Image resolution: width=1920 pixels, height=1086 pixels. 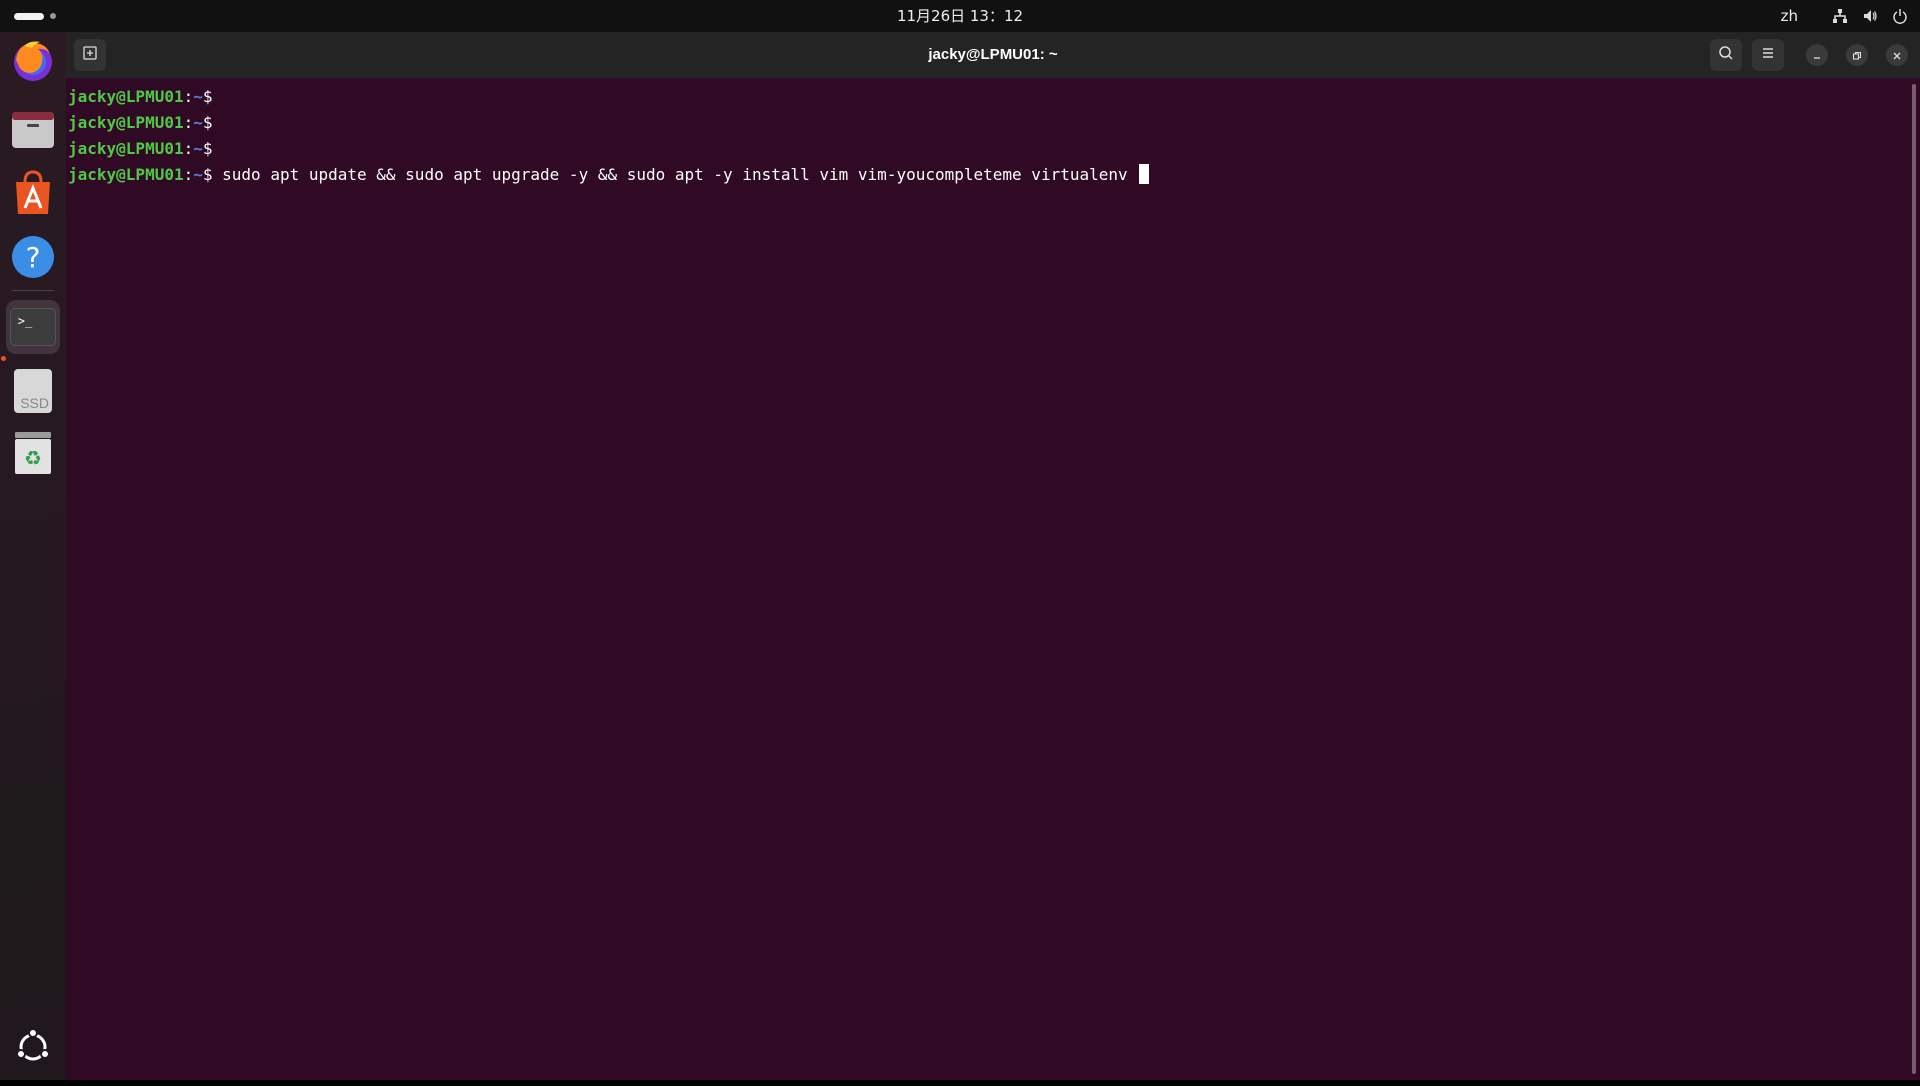 I want to click on clock: 11月26日 13：12, so click(x=960, y=16).